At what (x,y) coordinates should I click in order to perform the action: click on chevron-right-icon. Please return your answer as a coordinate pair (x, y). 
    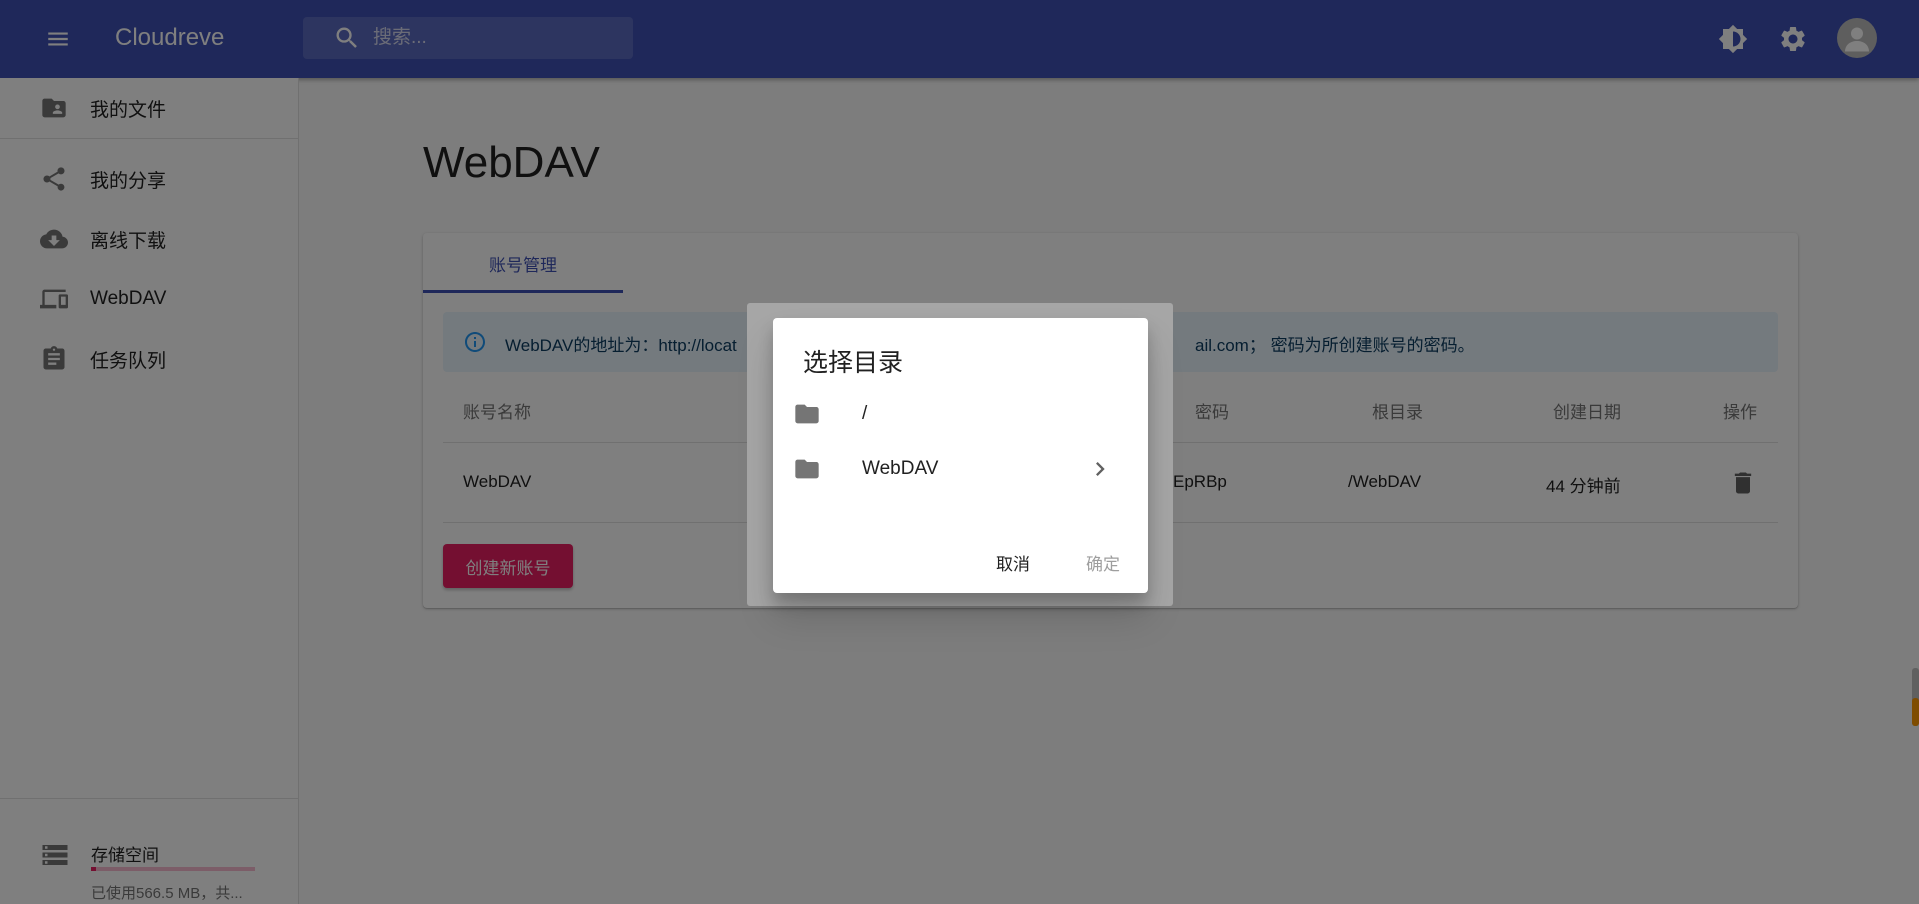
    Looking at the image, I should click on (1100, 469).